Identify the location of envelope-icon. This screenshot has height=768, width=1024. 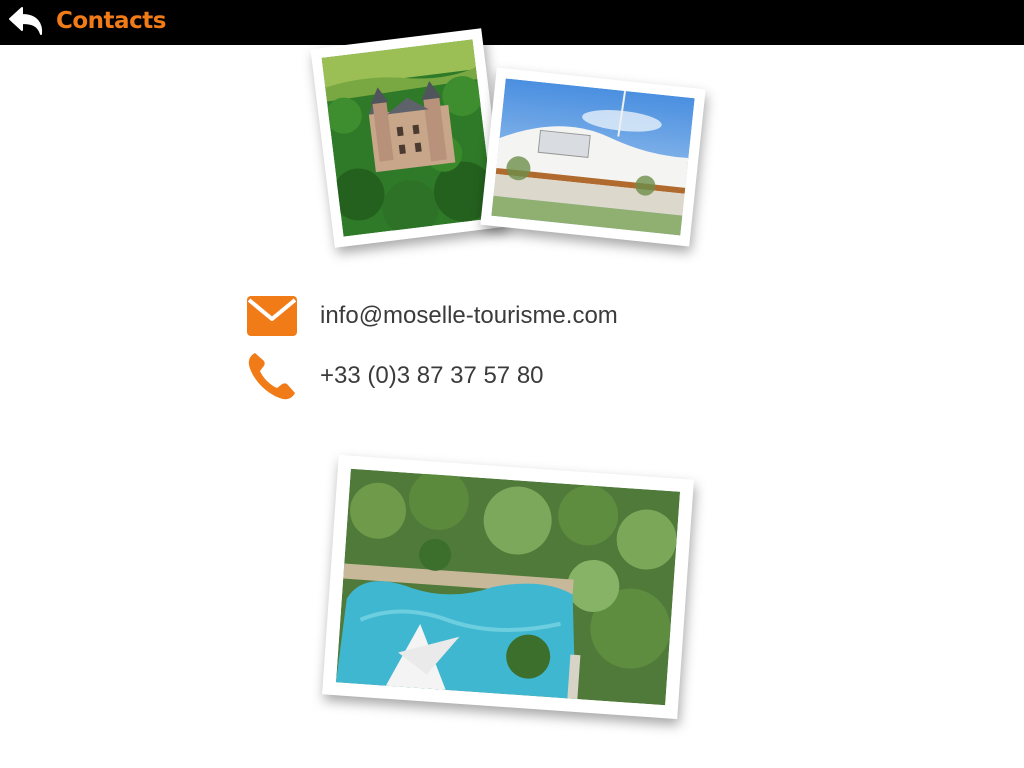
(272, 316).